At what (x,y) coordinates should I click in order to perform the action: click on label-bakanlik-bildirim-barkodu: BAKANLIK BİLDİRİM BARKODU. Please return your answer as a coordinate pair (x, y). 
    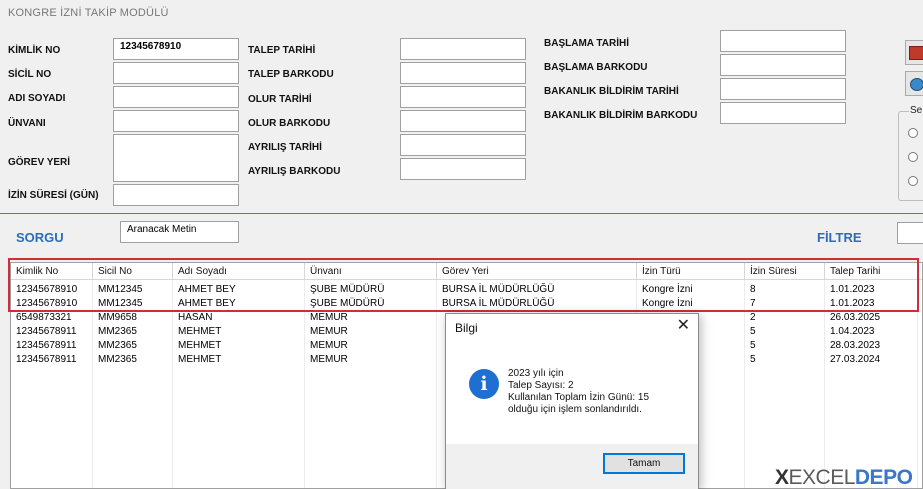
    Looking at the image, I should click on (621, 115).